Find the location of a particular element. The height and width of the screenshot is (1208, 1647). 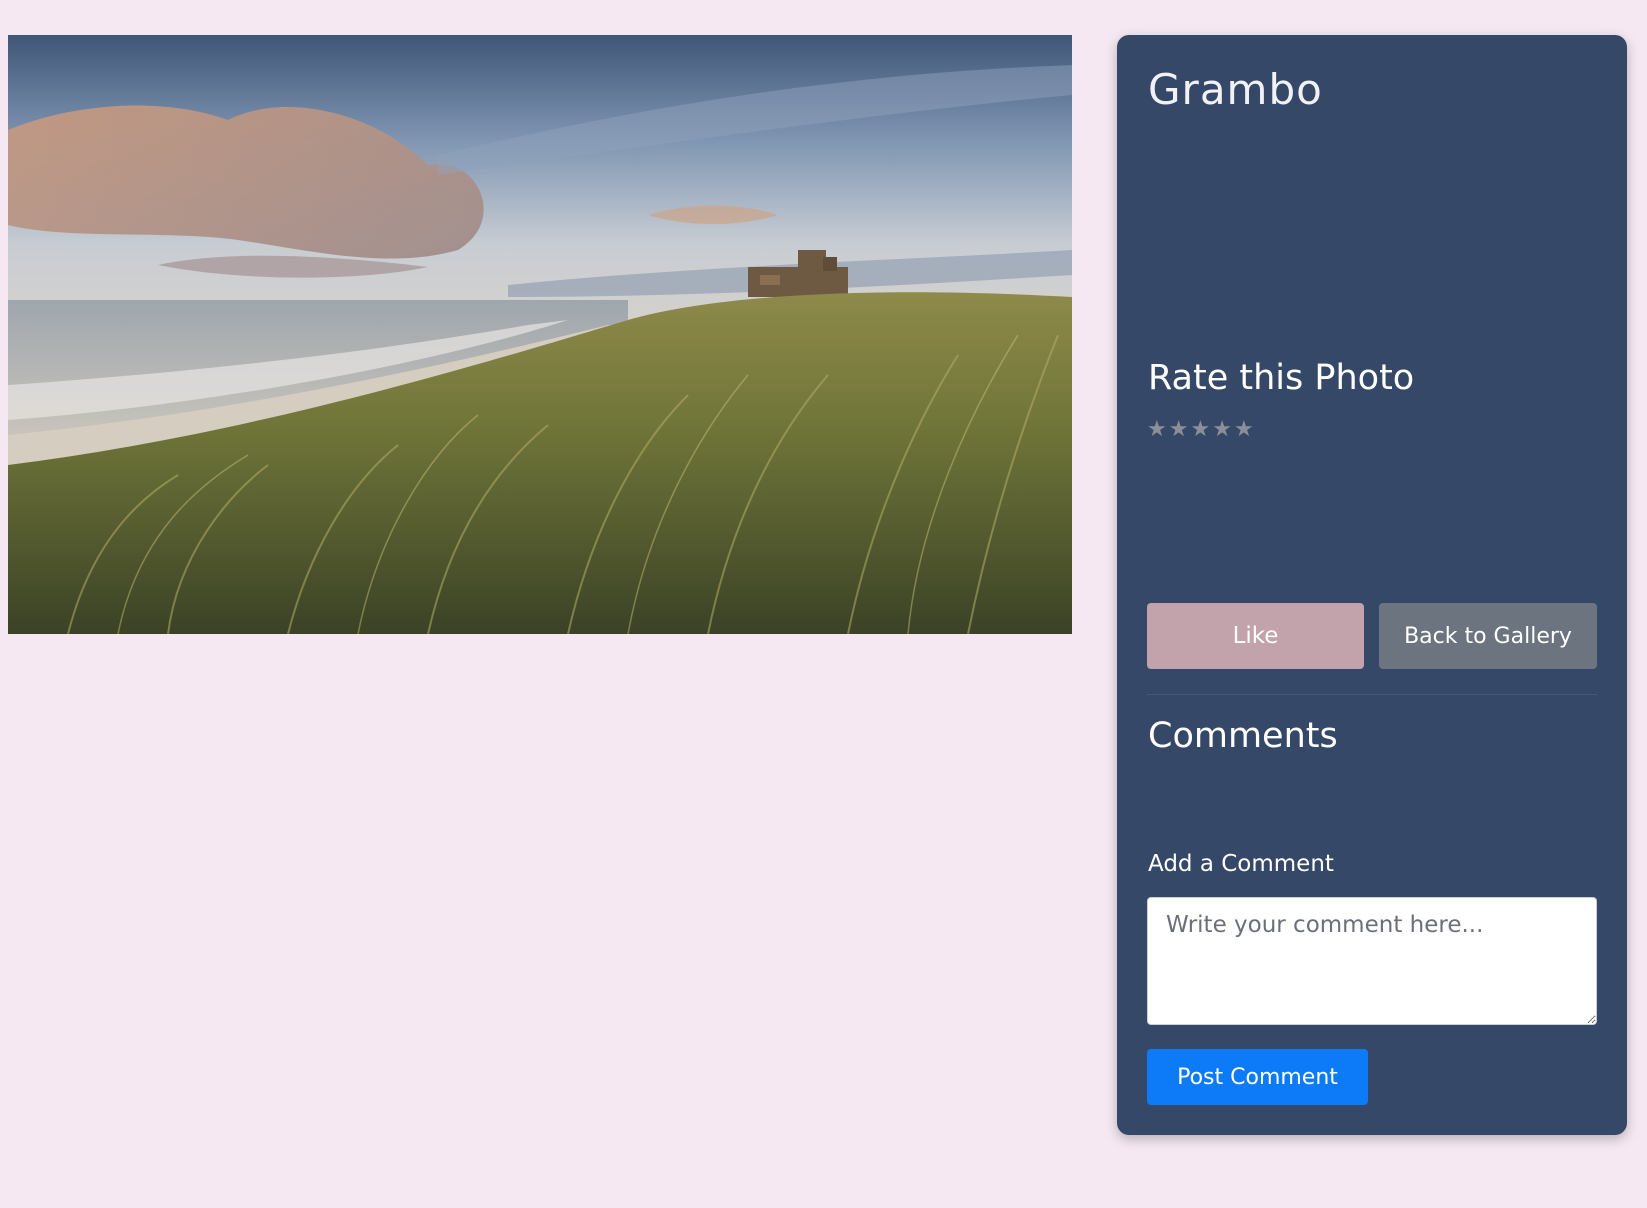

post-comment-button: Post Comment is located at coordinates (1257, 1077).